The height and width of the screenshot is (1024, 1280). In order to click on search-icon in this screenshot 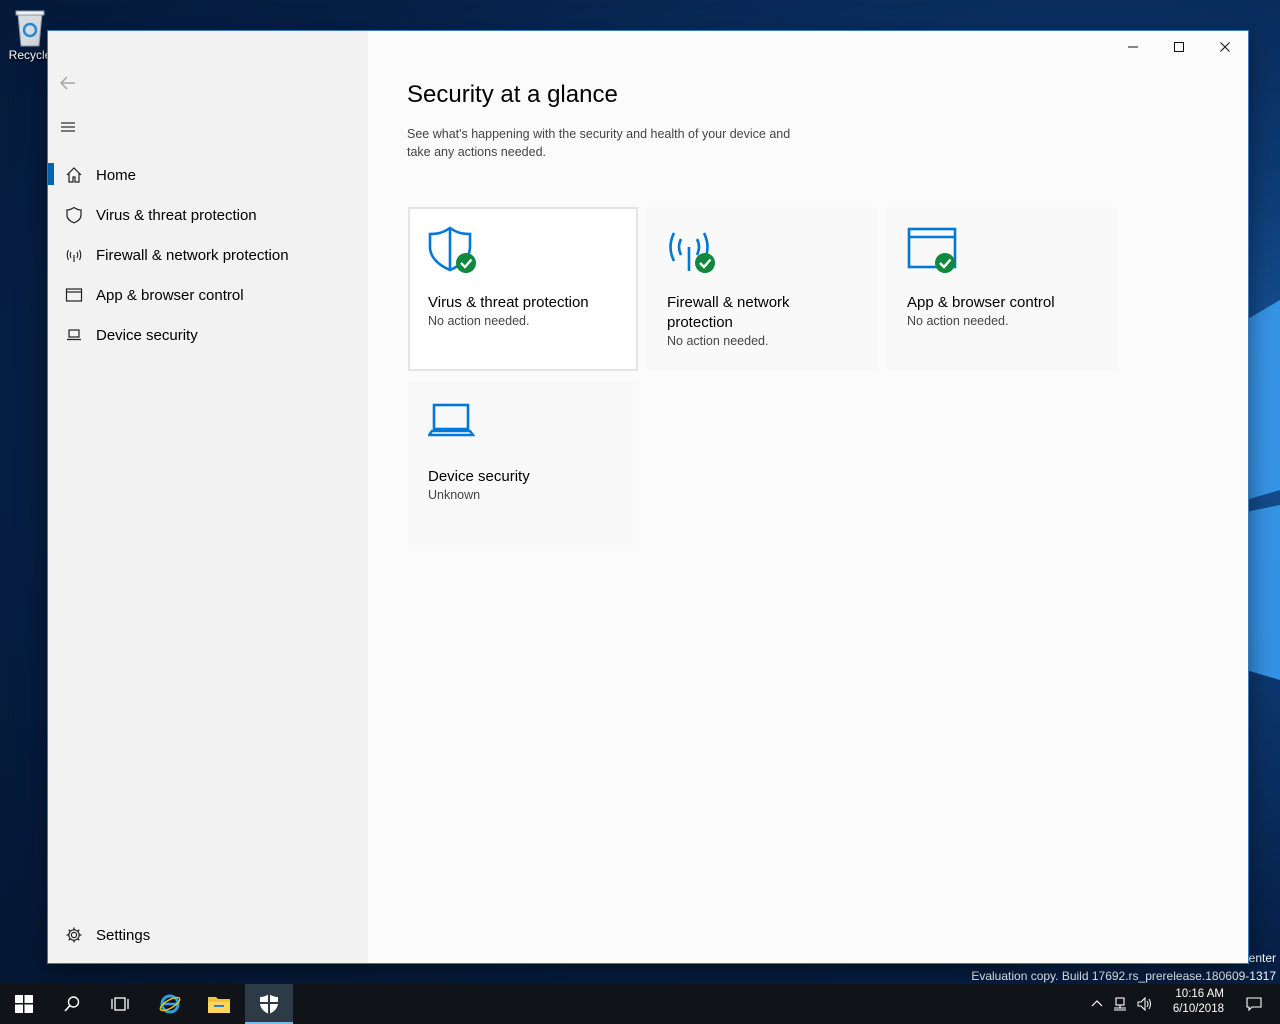, I will do `click(72, 1004)`.